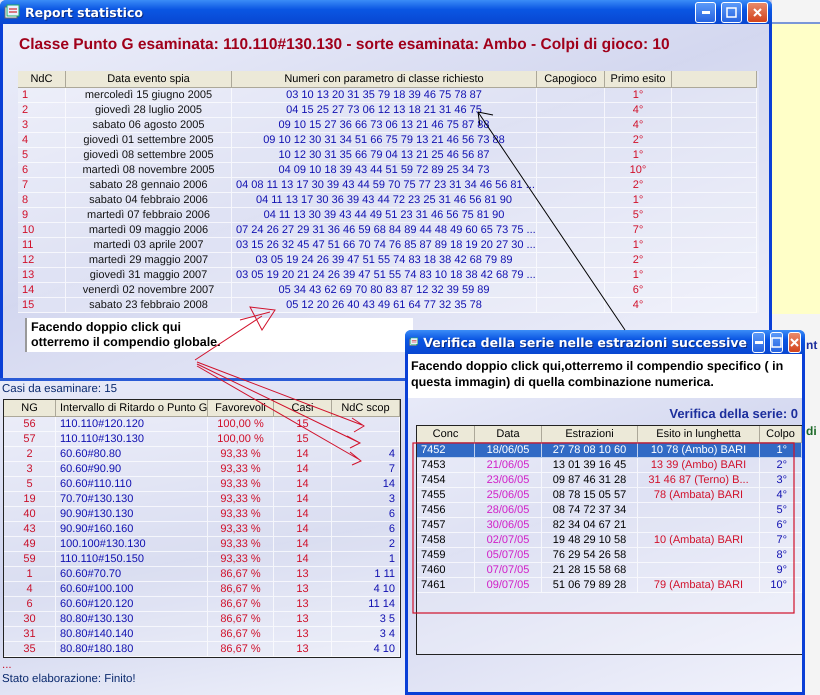 Image resolution: width=820 pixels, height=695 pixels. What do you see at coordinates (781, 510) in the screenshot?
I see `table-cell: 5°` at bounding box center [781, 510].